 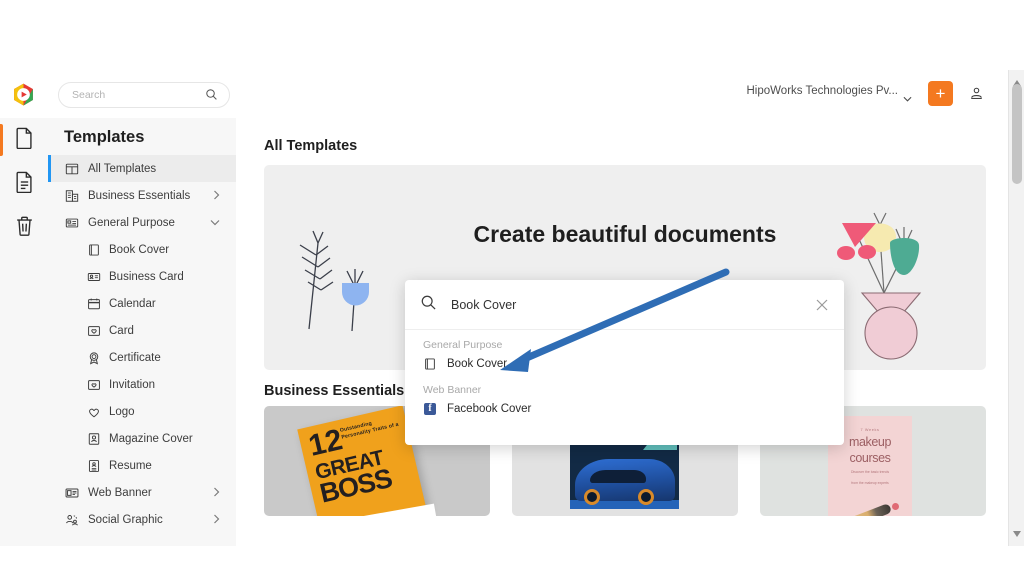 I want to click on invitation-icon, so click(x=93, y=384).